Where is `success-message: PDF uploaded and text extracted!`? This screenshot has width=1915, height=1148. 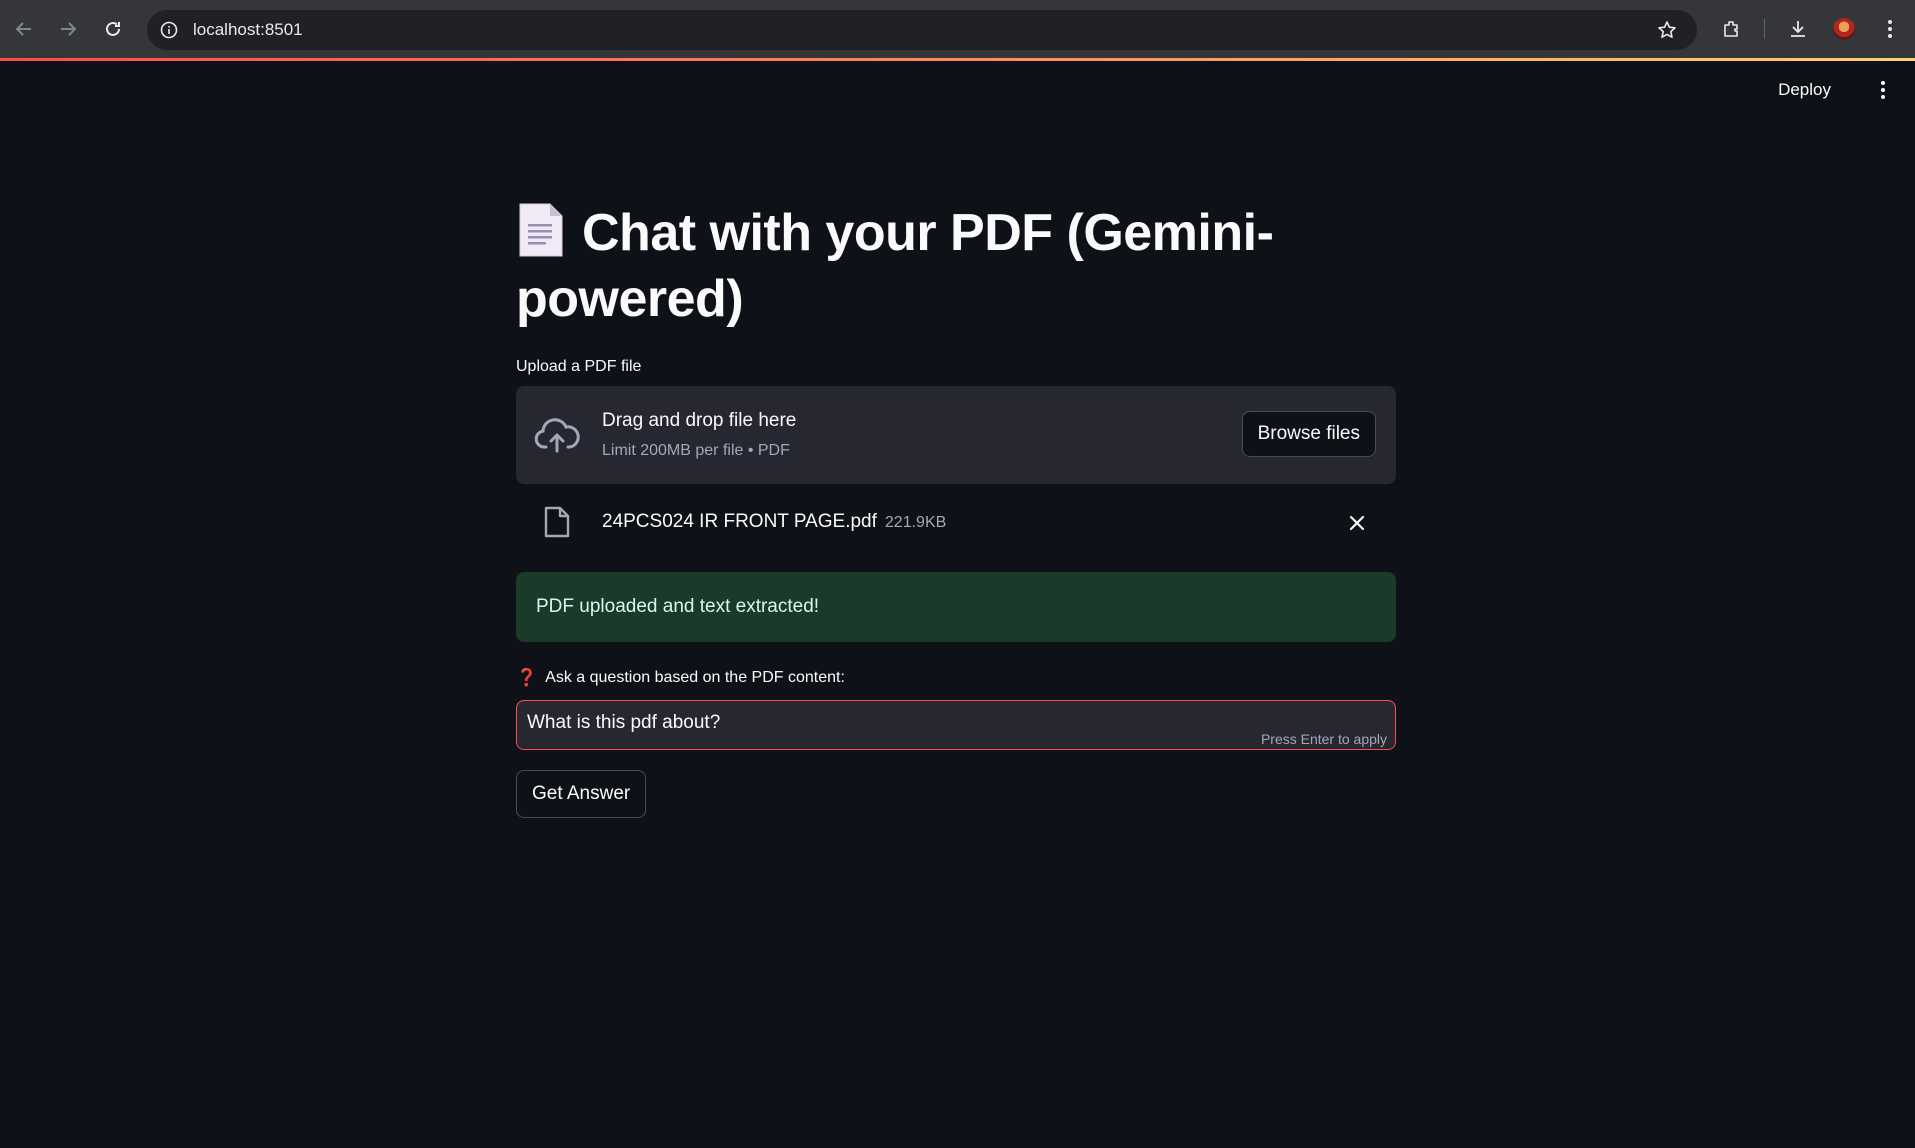
success-message: PDF uploaded and text extracted! is located at coordinates (678, 606).